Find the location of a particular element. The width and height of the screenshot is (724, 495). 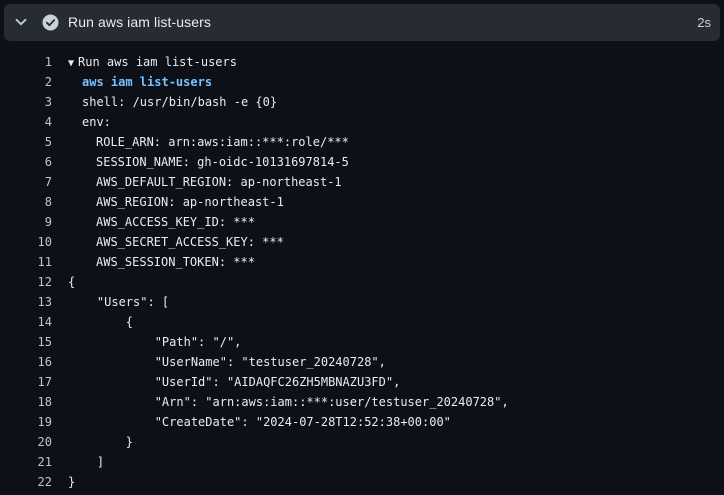

group-label: Run aws iam list-users is located at coordinates (157, 62).